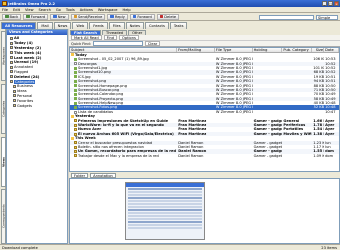 The width and height of the screenshot is (340, 250). I want to click on tab-files: Files, so click(116, 25).